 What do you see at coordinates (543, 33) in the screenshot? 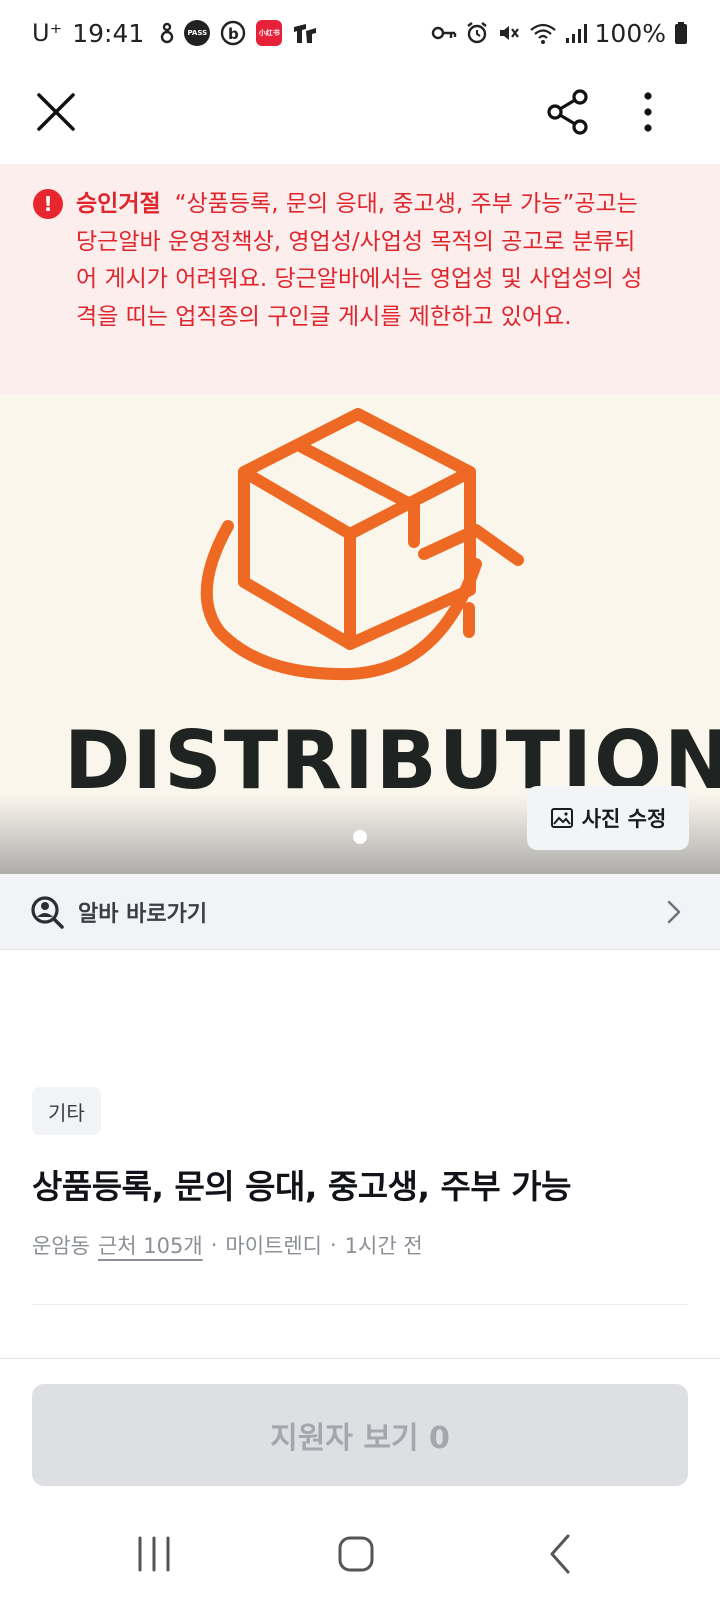
I see `wifi-icon` at bounding box center [543, 33].